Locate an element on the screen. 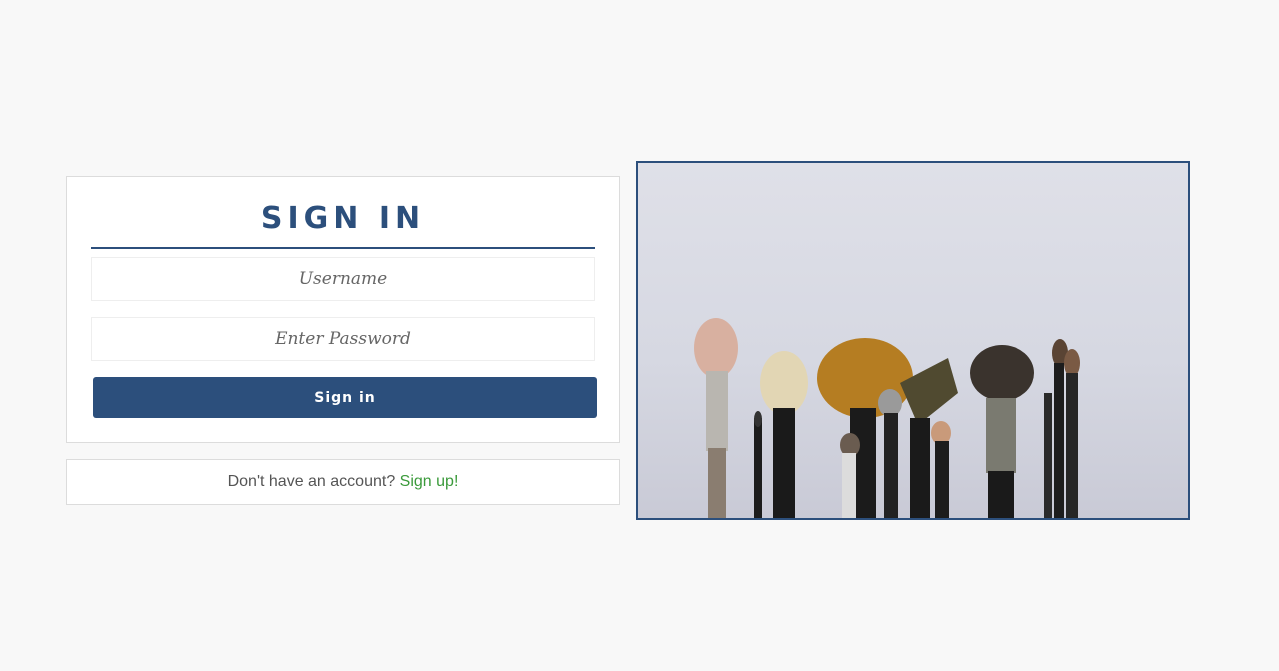 This screenshot has width=1279, height=671. signup-link: Sign up! is located at coordinates (429, 481).